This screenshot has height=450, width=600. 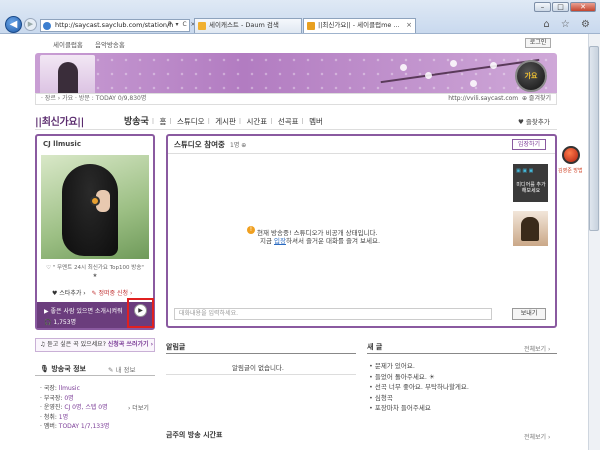 I want to click on daum-icon, so click(x=202, y=26).